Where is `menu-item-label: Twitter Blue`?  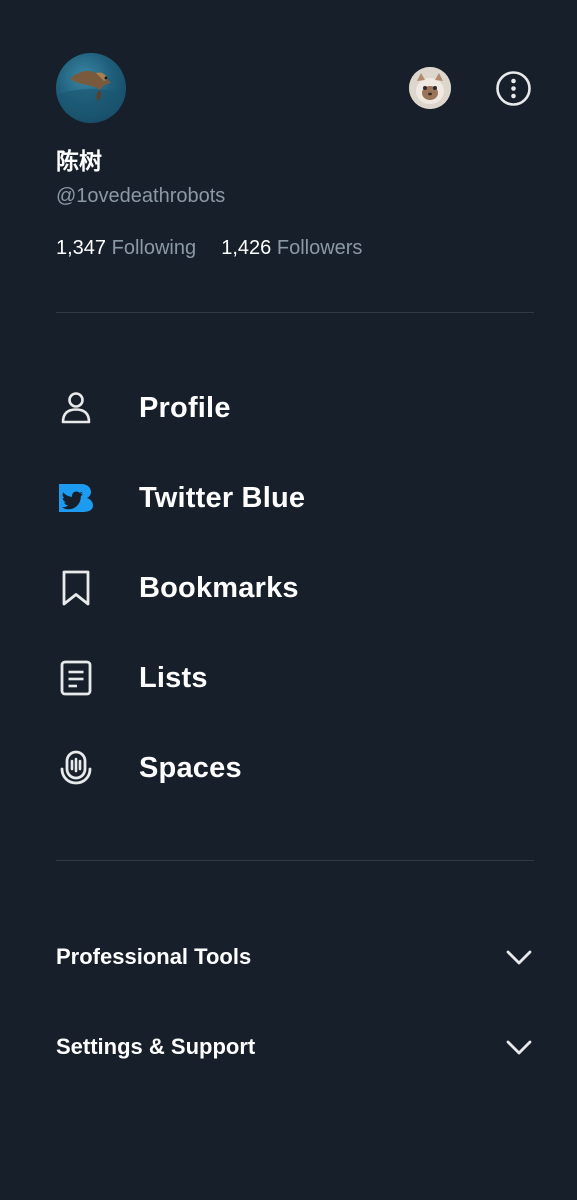 menu-item-label: Twitter Blue is located at coordinates (222, 497).